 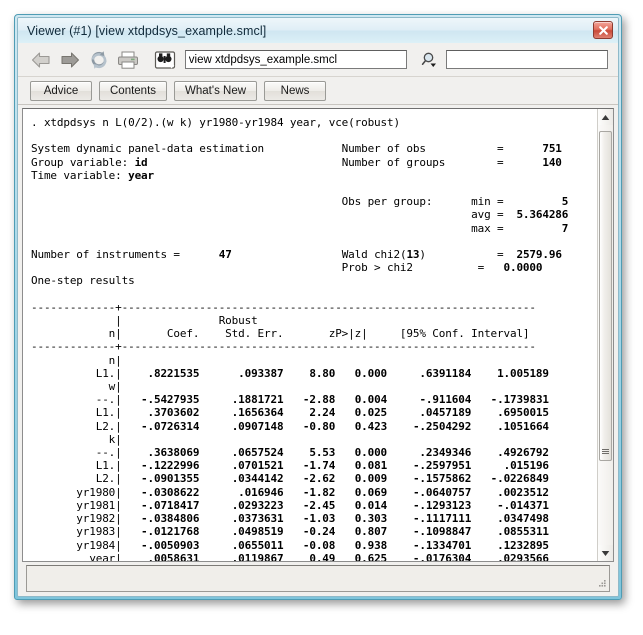 What do you see at coordinates (605, 117) in the screenshot?
I see `scroll-up-arrow-icon` at bounding box center [605, 117].